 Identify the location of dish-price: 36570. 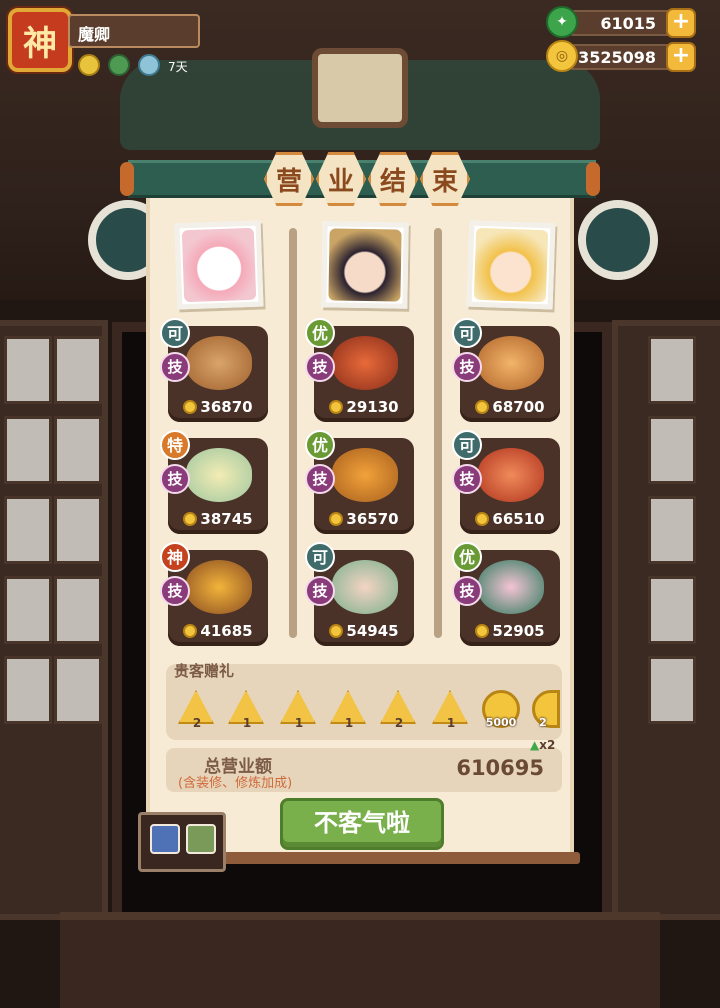
(364, 519).